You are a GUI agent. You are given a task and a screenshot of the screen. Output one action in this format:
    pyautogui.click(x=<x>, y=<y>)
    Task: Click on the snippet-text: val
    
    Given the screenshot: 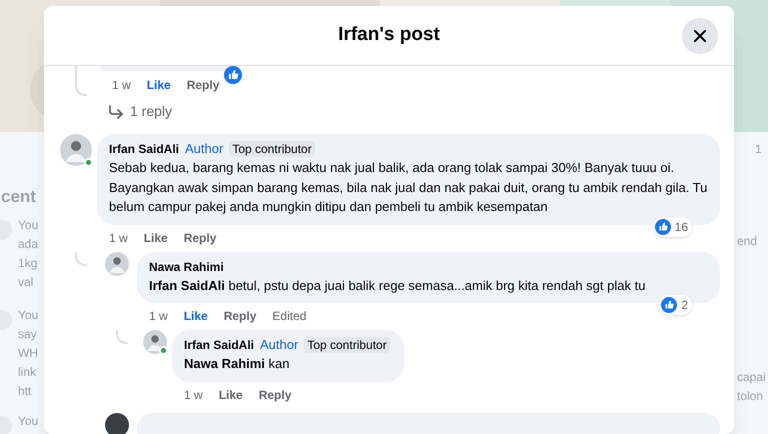 What is the action you would take?
    pyautogui.click(x=26, y=282)
    